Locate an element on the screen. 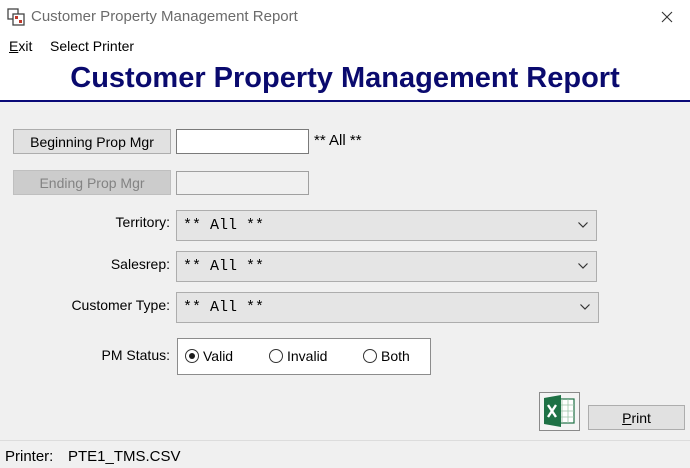 This screenshot has height=468, width=690. menu-bar: Exit Select Printer is located at coordinates (345, 46).